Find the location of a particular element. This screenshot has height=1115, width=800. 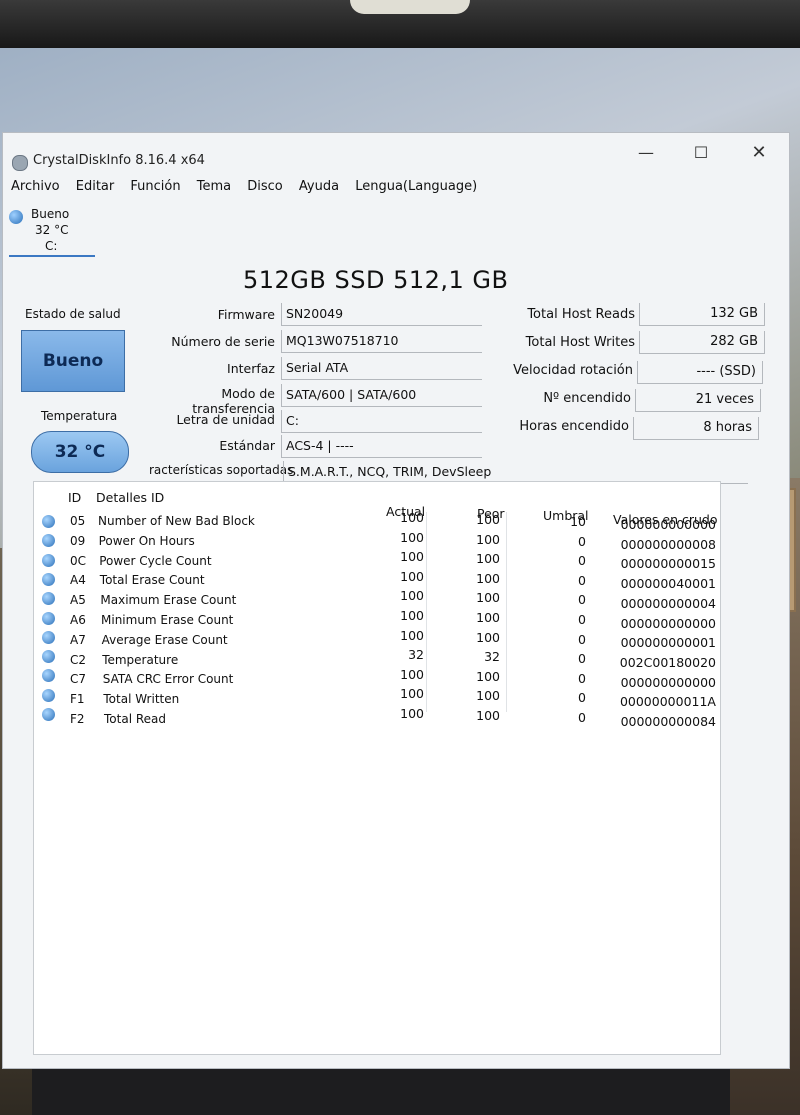

attribute-id: A7 is located at coordinates (78, 639).